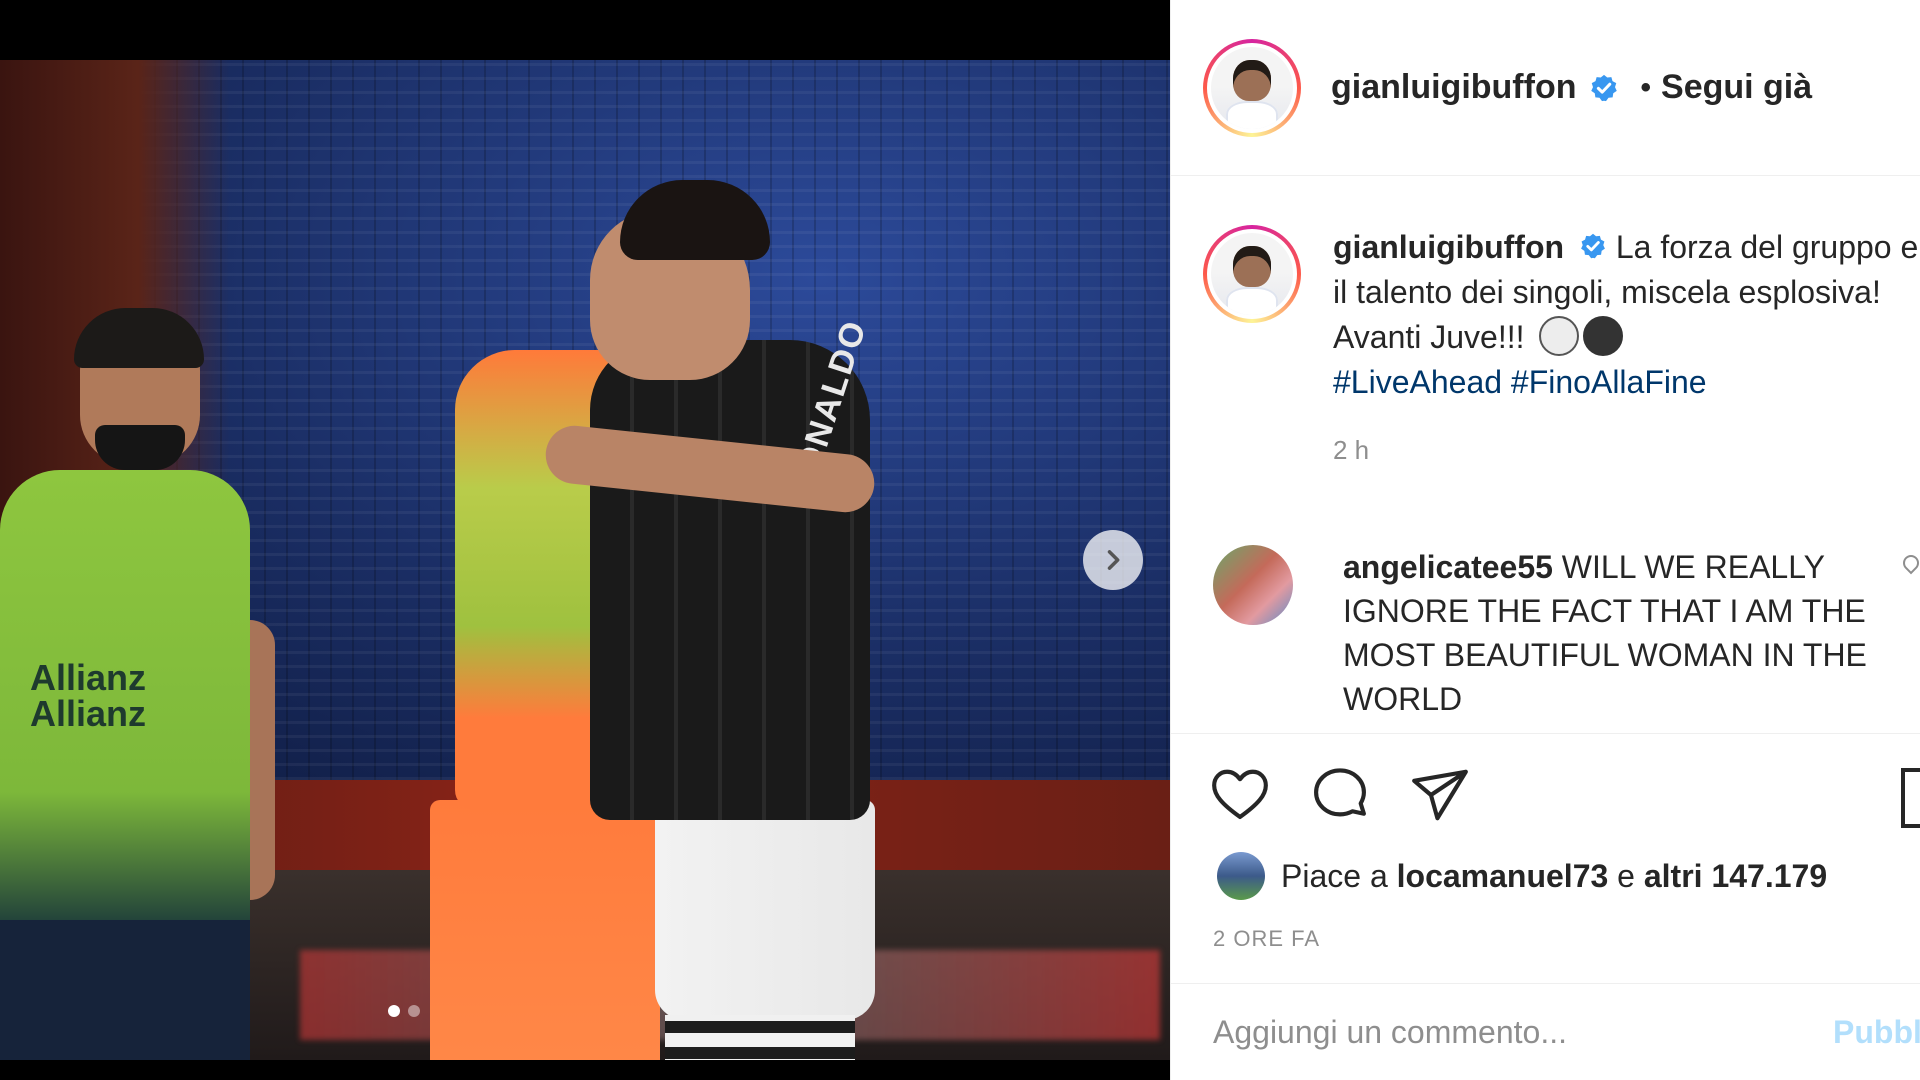  I want to click on bookmark-icon, so click(1910, 798).